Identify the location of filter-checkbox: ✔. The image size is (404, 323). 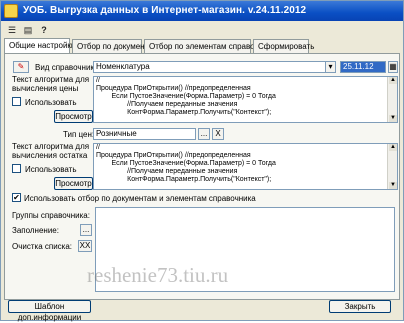
(16, 197).